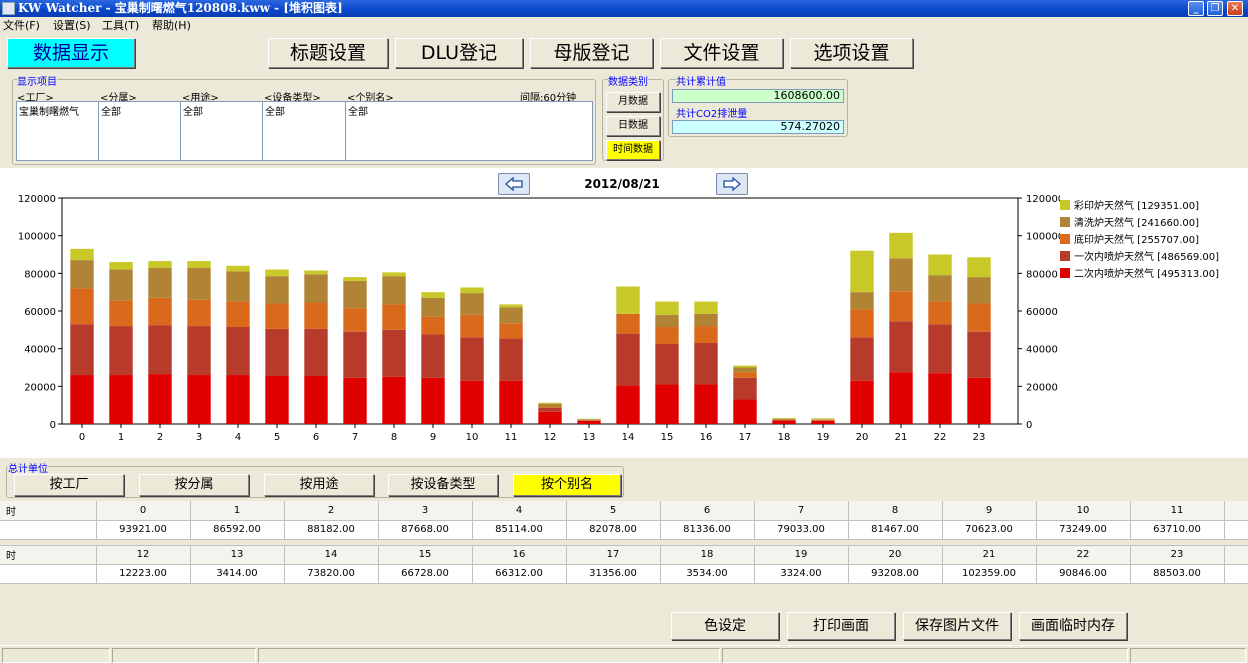  What do you see at coordinates (433, 437) in the screenshot?
I see `x-tick-label: 9` at bounding box center [433, 437].